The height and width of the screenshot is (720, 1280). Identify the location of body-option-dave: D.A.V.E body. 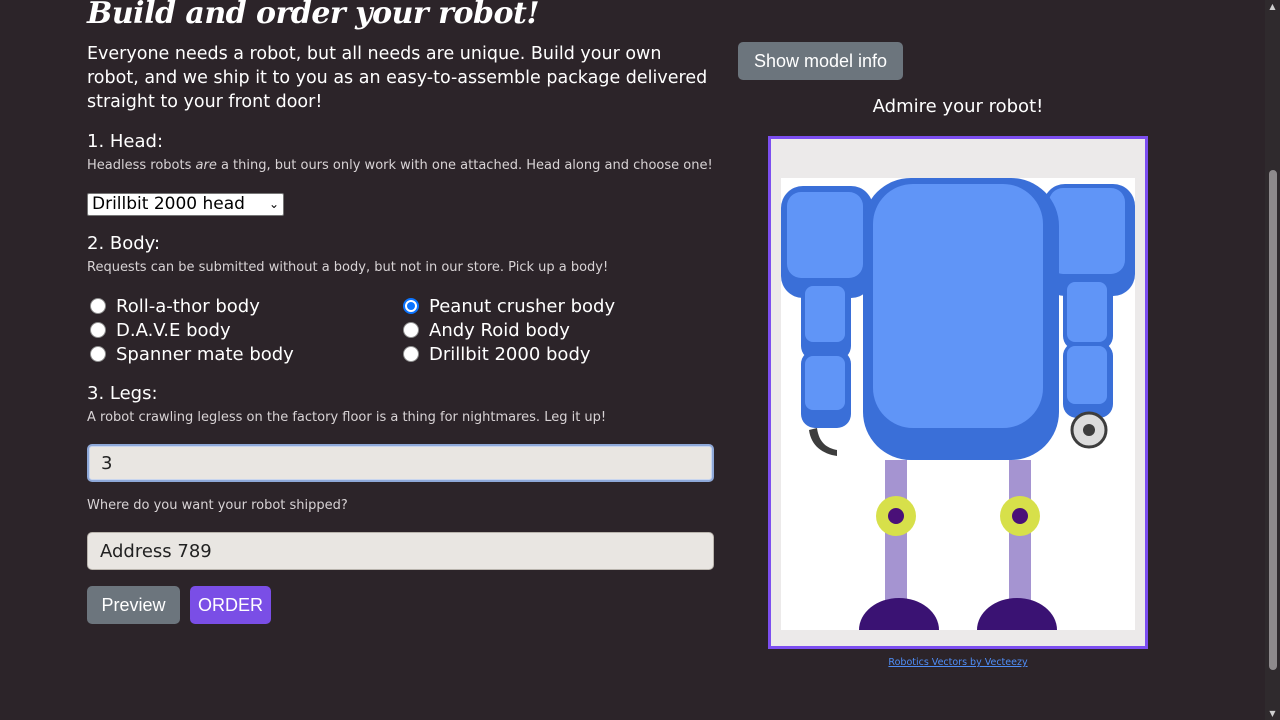
(246, 330).